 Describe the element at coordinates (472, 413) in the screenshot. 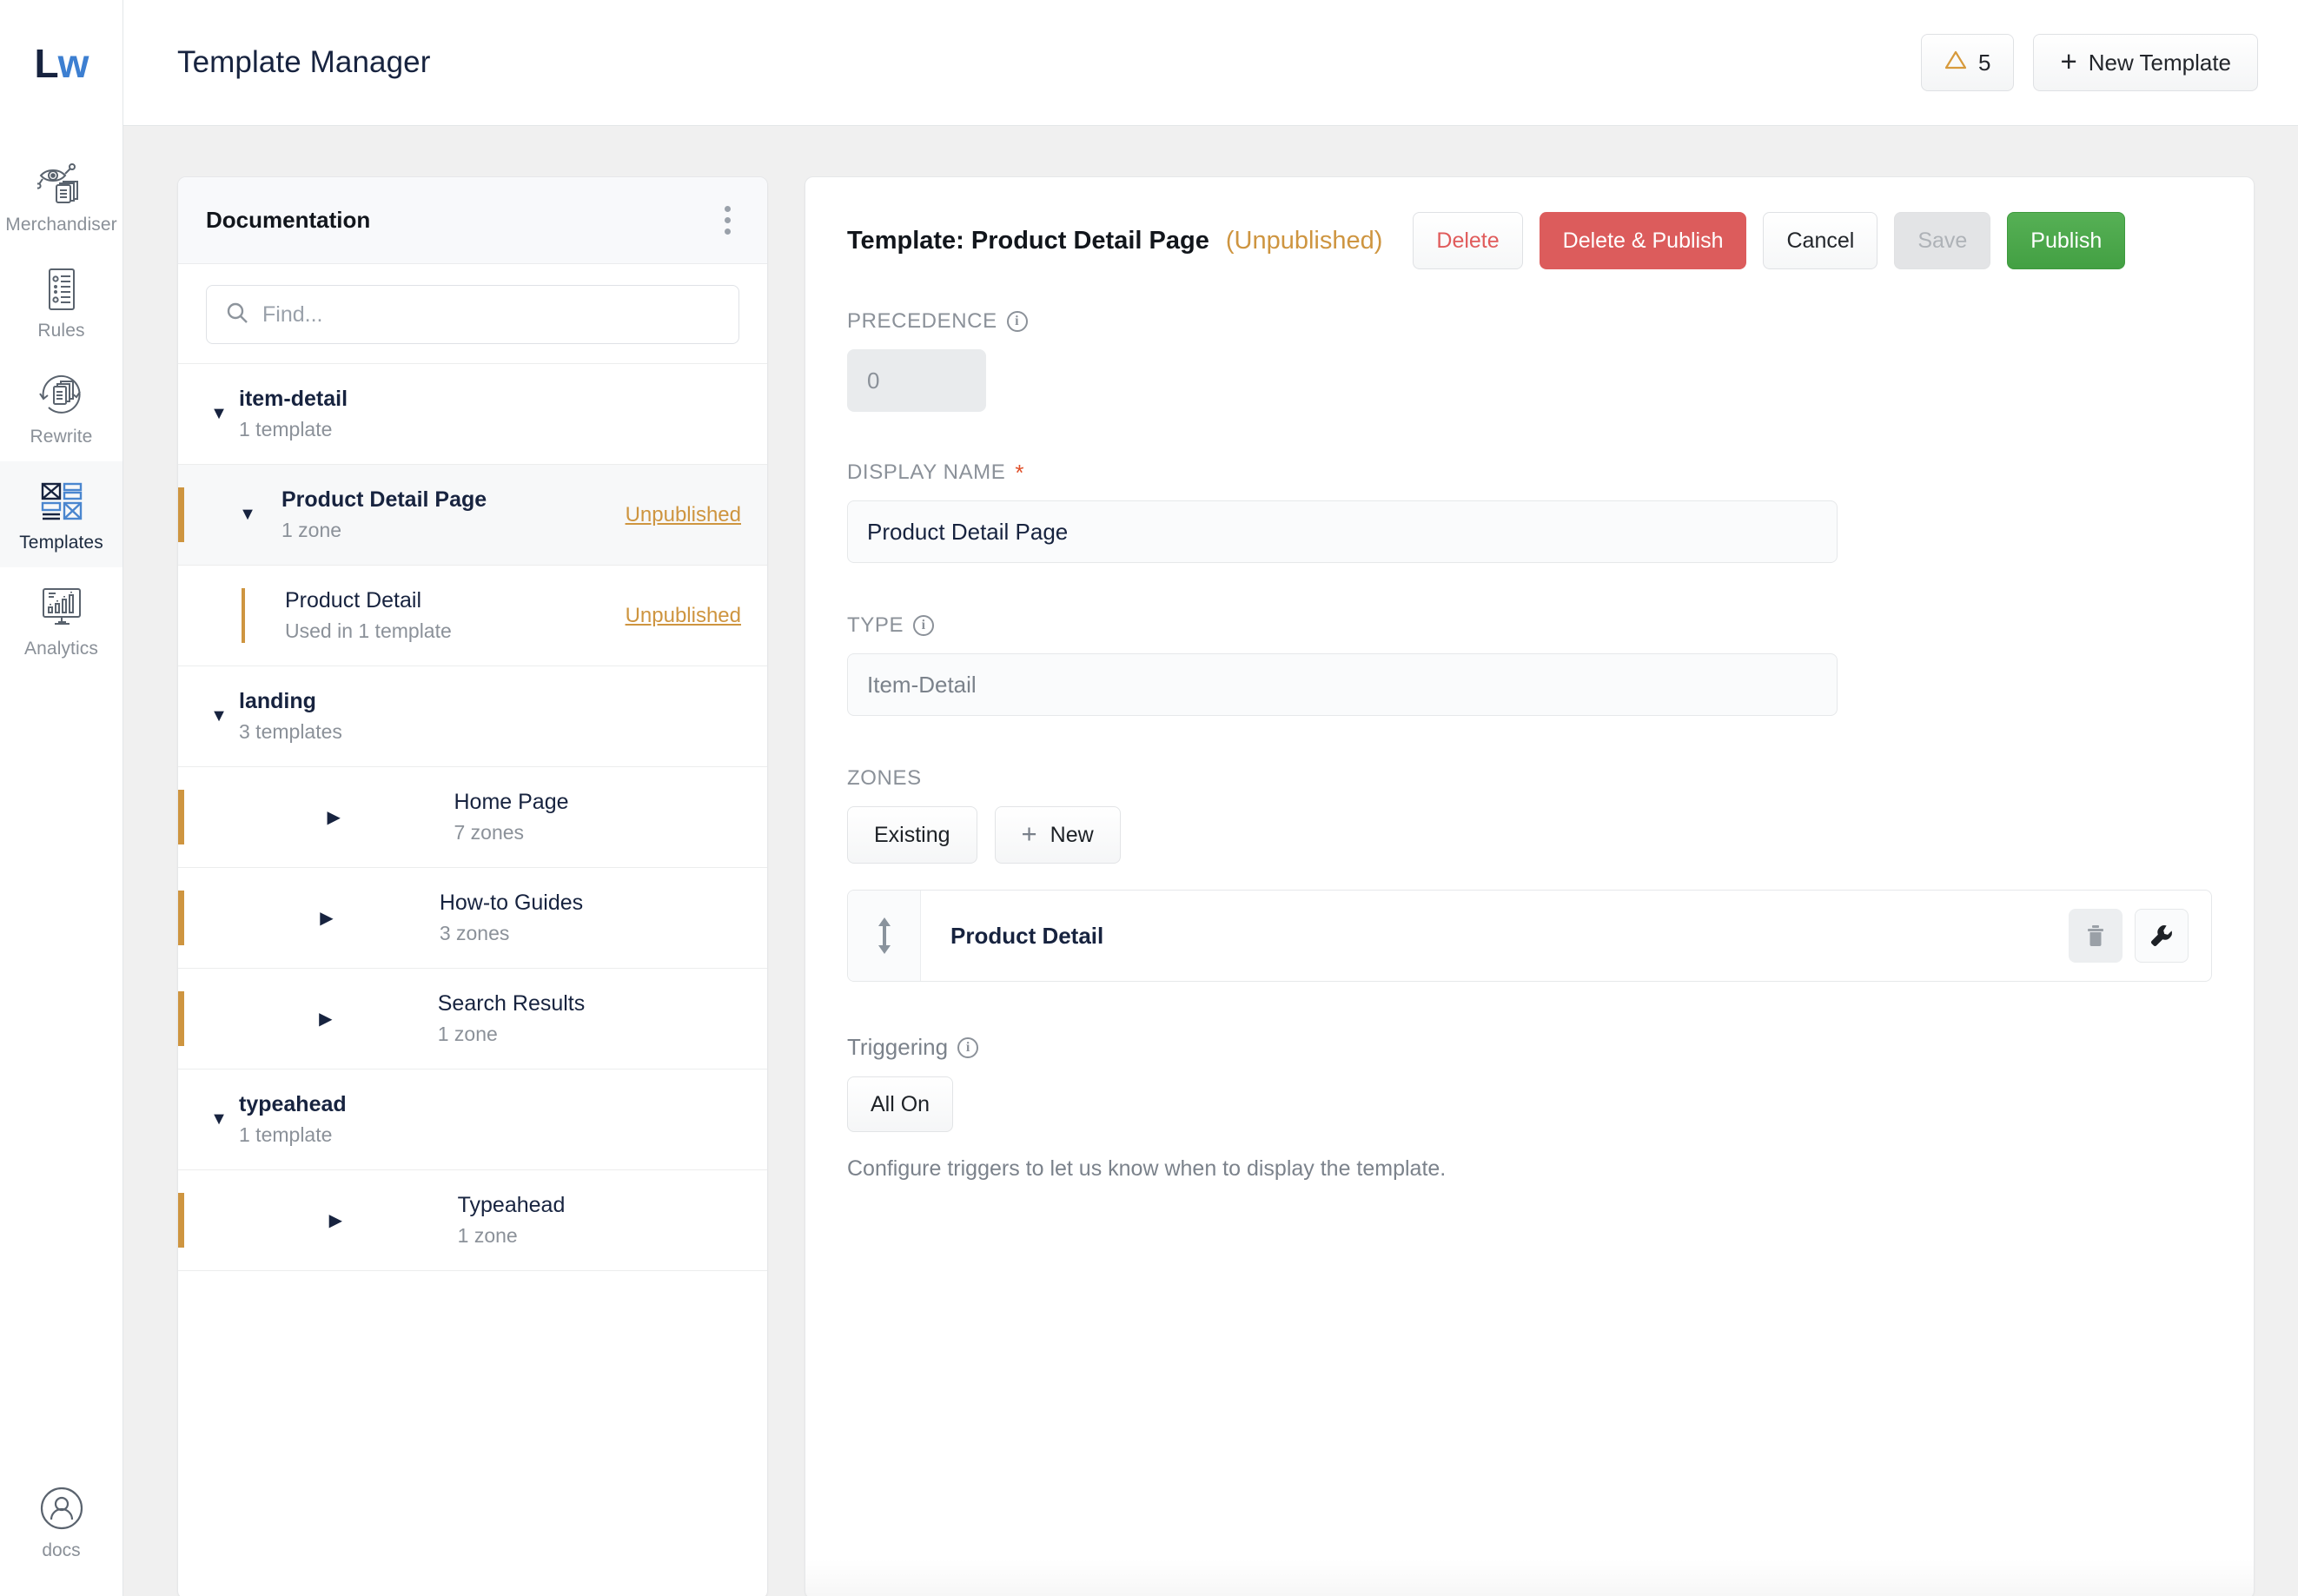

I see `tree-group-item-detail: ▼ item-detail 1 template` at that location.